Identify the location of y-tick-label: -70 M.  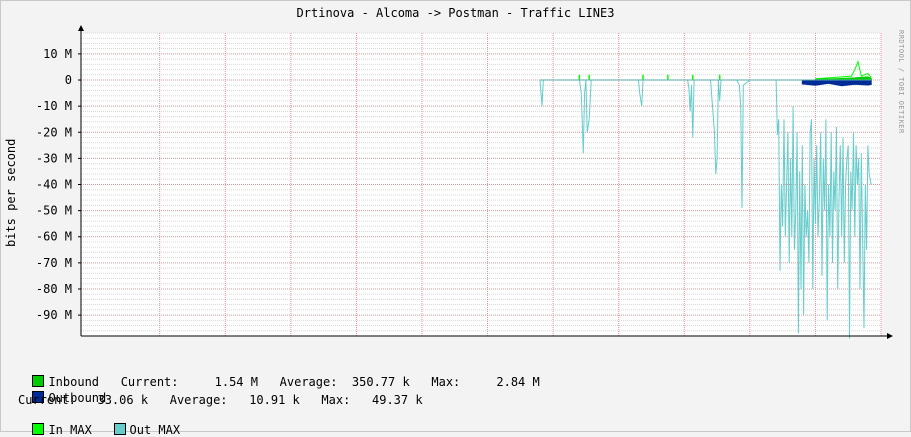
(54, 263).